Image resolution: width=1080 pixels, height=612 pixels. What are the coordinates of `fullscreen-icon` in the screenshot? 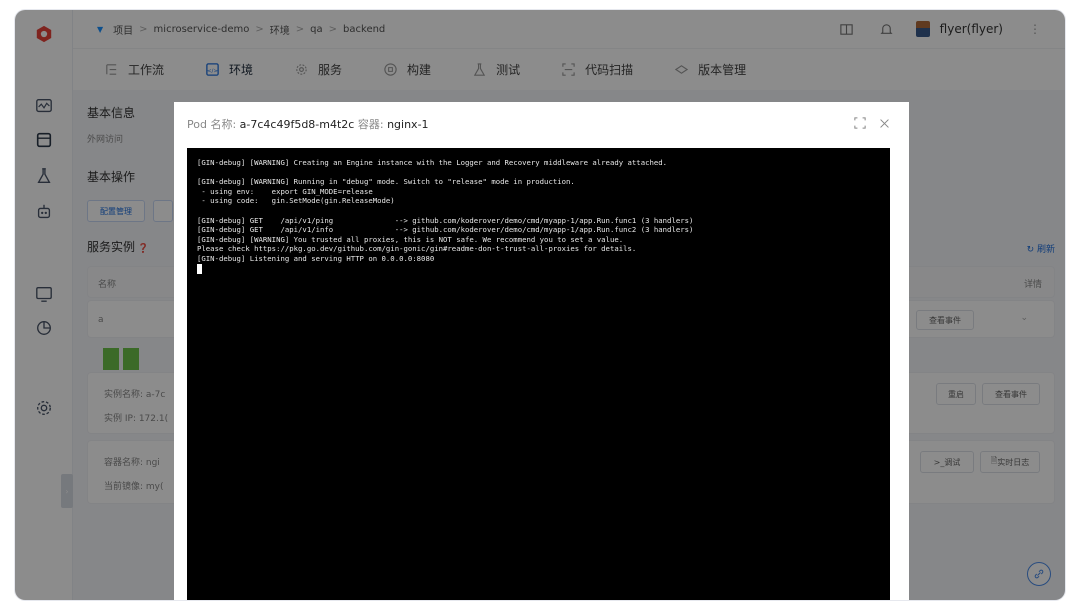 It's located at (860, 123).